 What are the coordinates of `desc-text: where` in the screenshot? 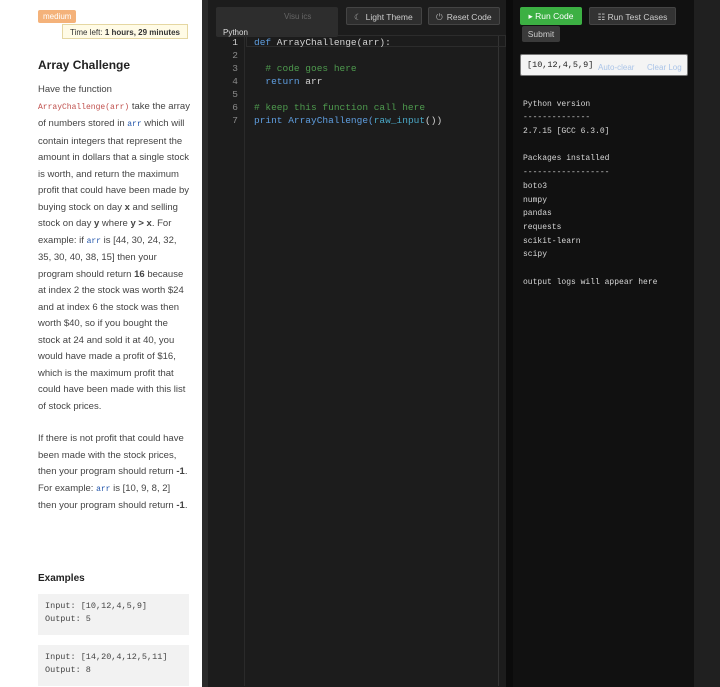 It's located at (115, 223).